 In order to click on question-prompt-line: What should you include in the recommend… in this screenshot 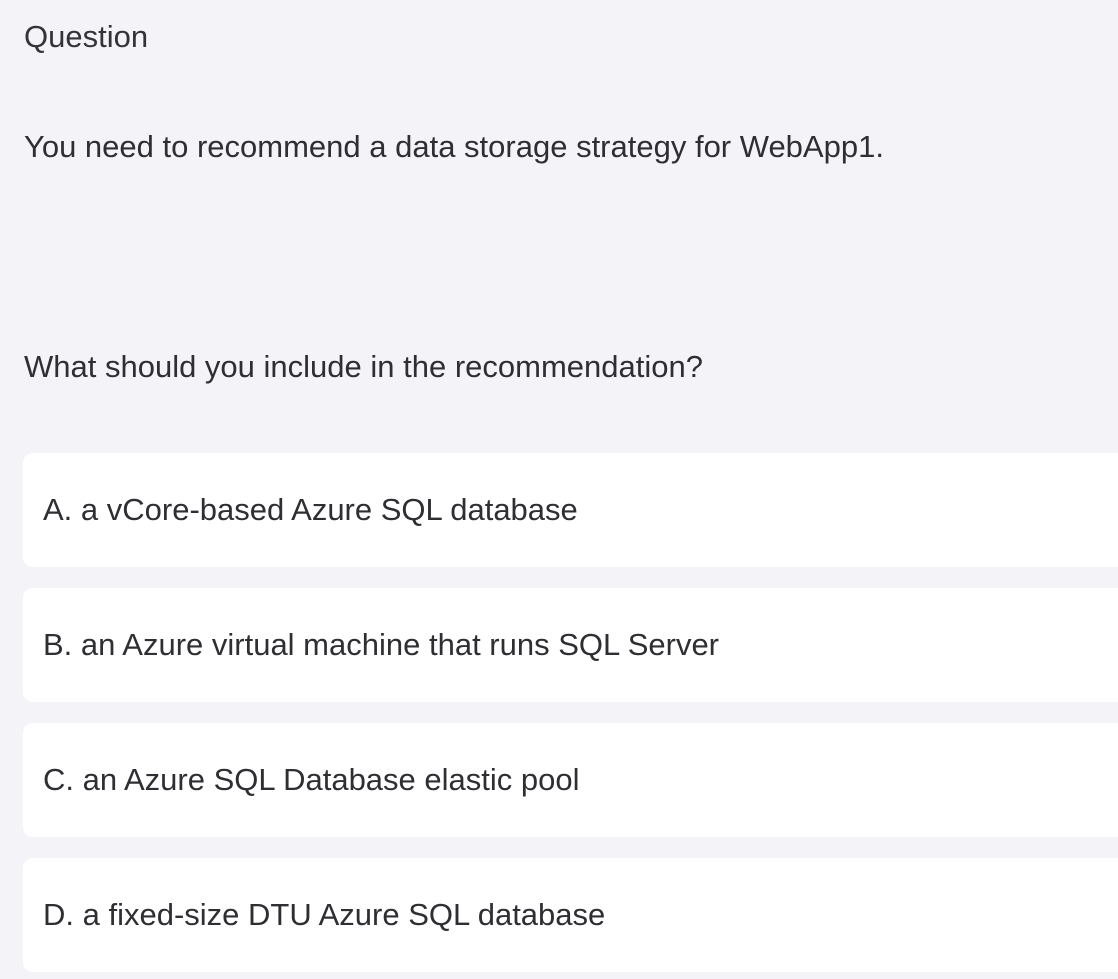, I will do `click(363, 366)`.